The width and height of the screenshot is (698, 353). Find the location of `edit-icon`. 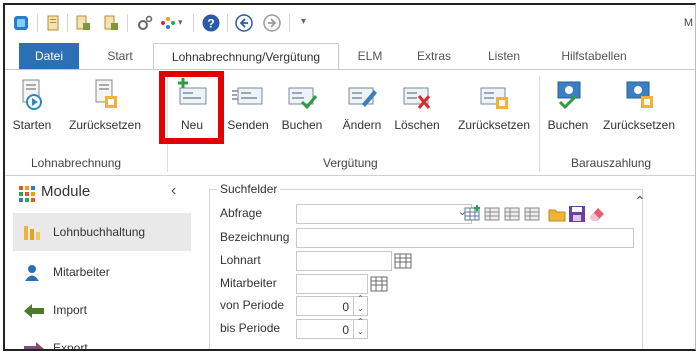

edit-icon is located at coordinates (362, 97).